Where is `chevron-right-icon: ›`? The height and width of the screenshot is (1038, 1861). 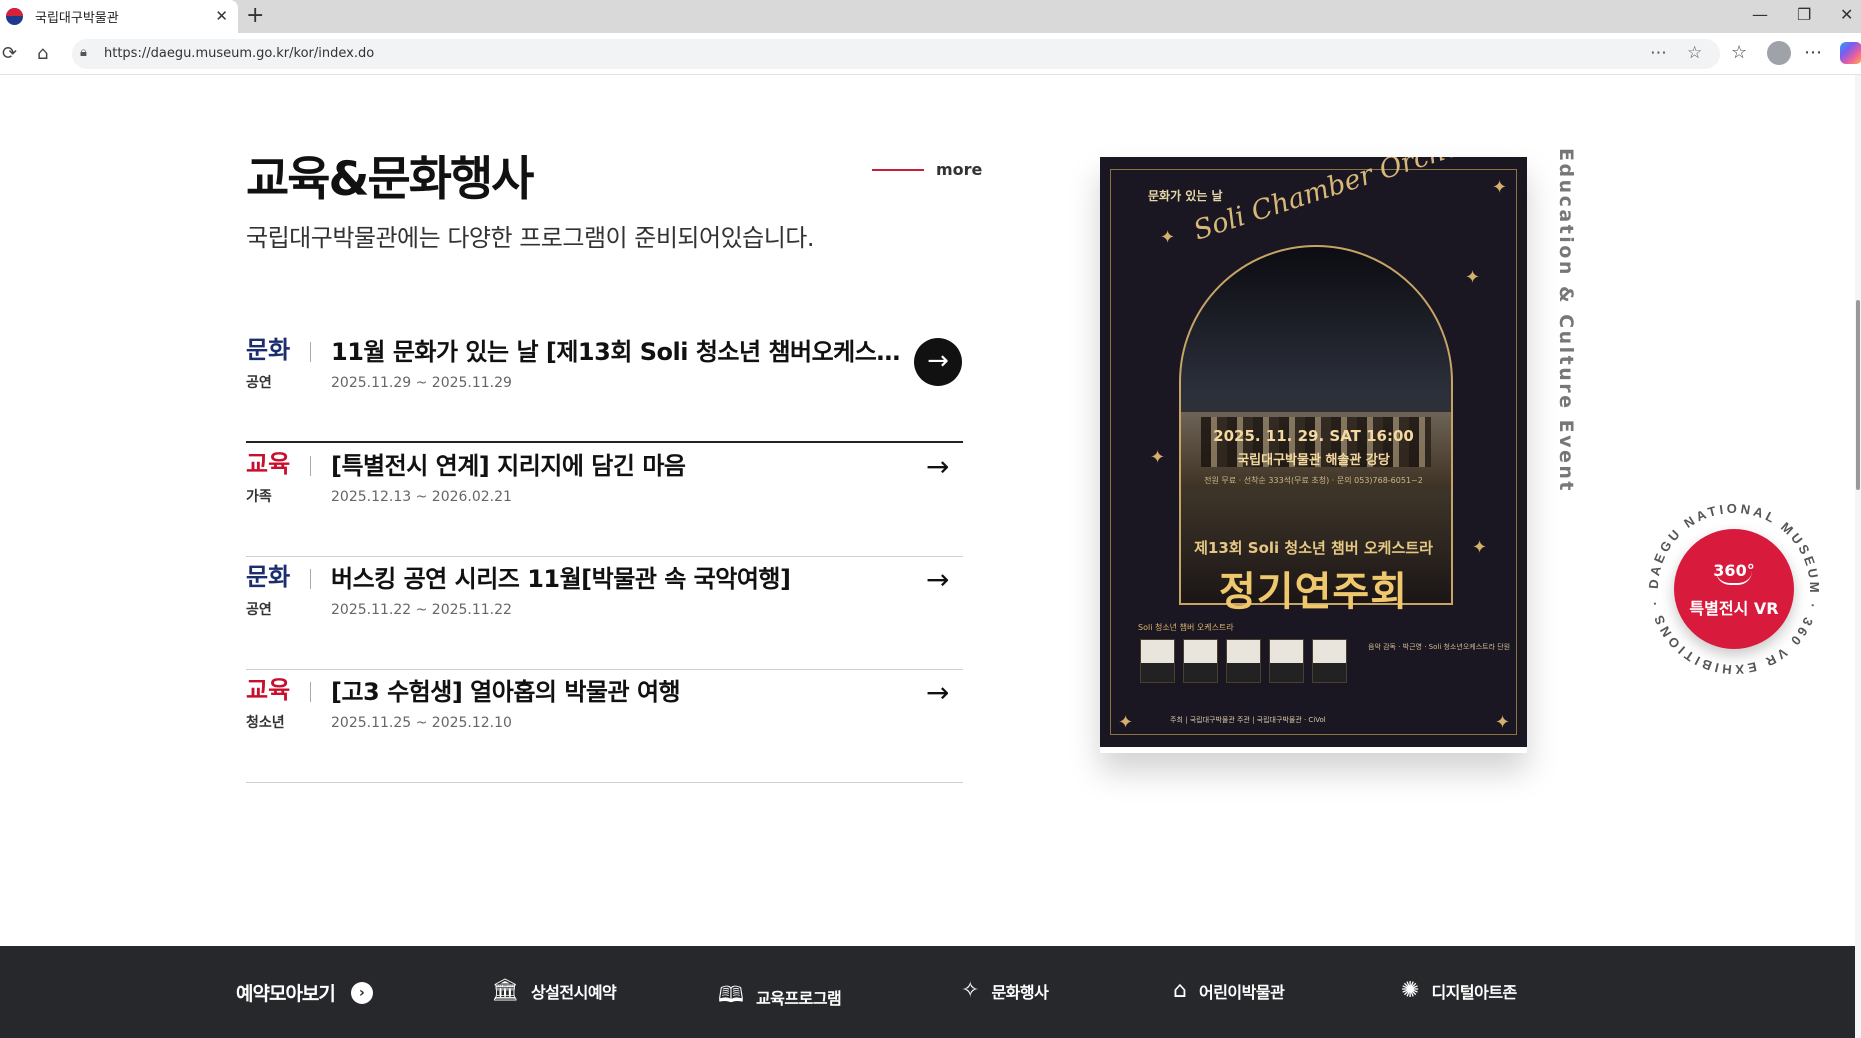 chevron-right-icon: › is located at coordinates (361, 992).